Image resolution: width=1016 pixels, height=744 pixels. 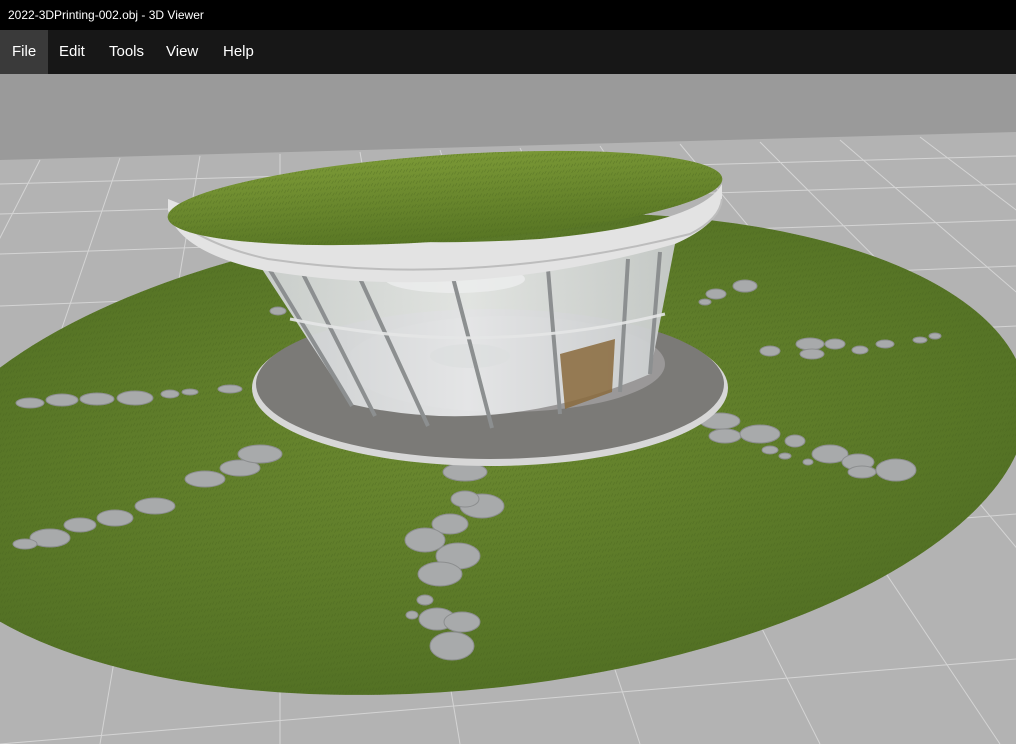 What do you see at coordinates (238, 52) in the screenshot?
I see `menu-help: Help` at bounding box center [238, 52].